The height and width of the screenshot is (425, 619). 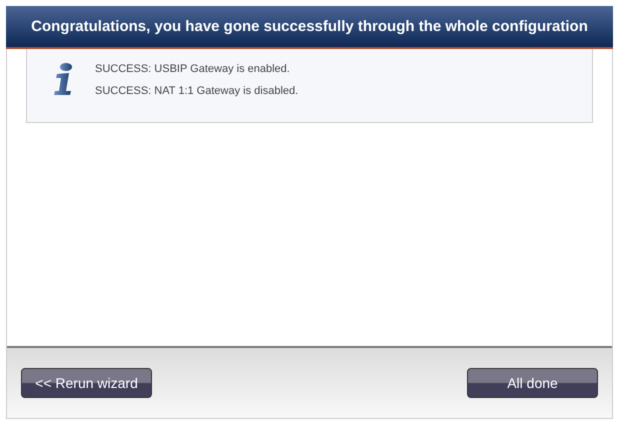 What do you see at coordinates (196, 91) in the screenshot?
I see `status-message: SUCCESS: NAT 1:1 Gateway is disabled.` at bounding box center [196, 91].